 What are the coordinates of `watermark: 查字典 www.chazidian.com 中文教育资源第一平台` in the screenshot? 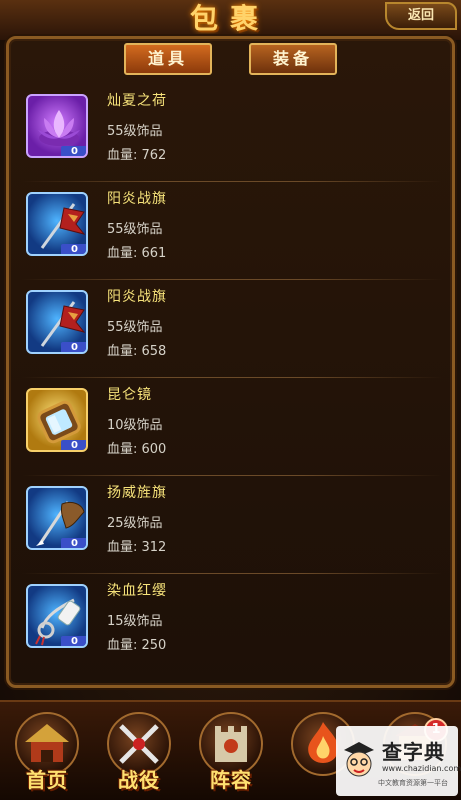 It's located at (398, 761).